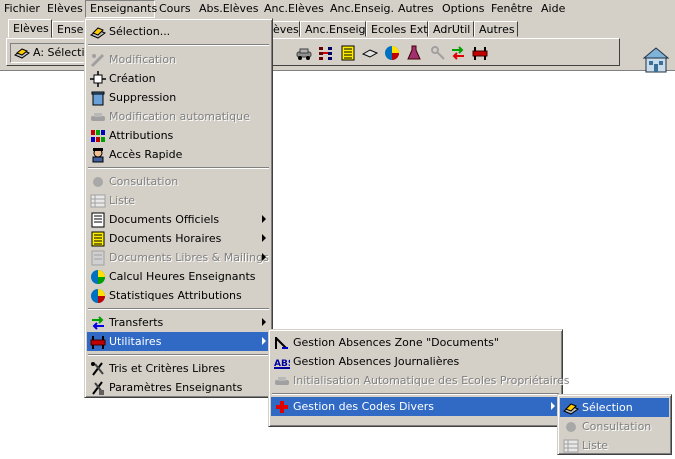 The width and height of the screenshot is (675, 459). What do you see at coordinates (178, 78) in the screenshot?
I see `menu-item-creation: Création` at bounding box center [178, 78].